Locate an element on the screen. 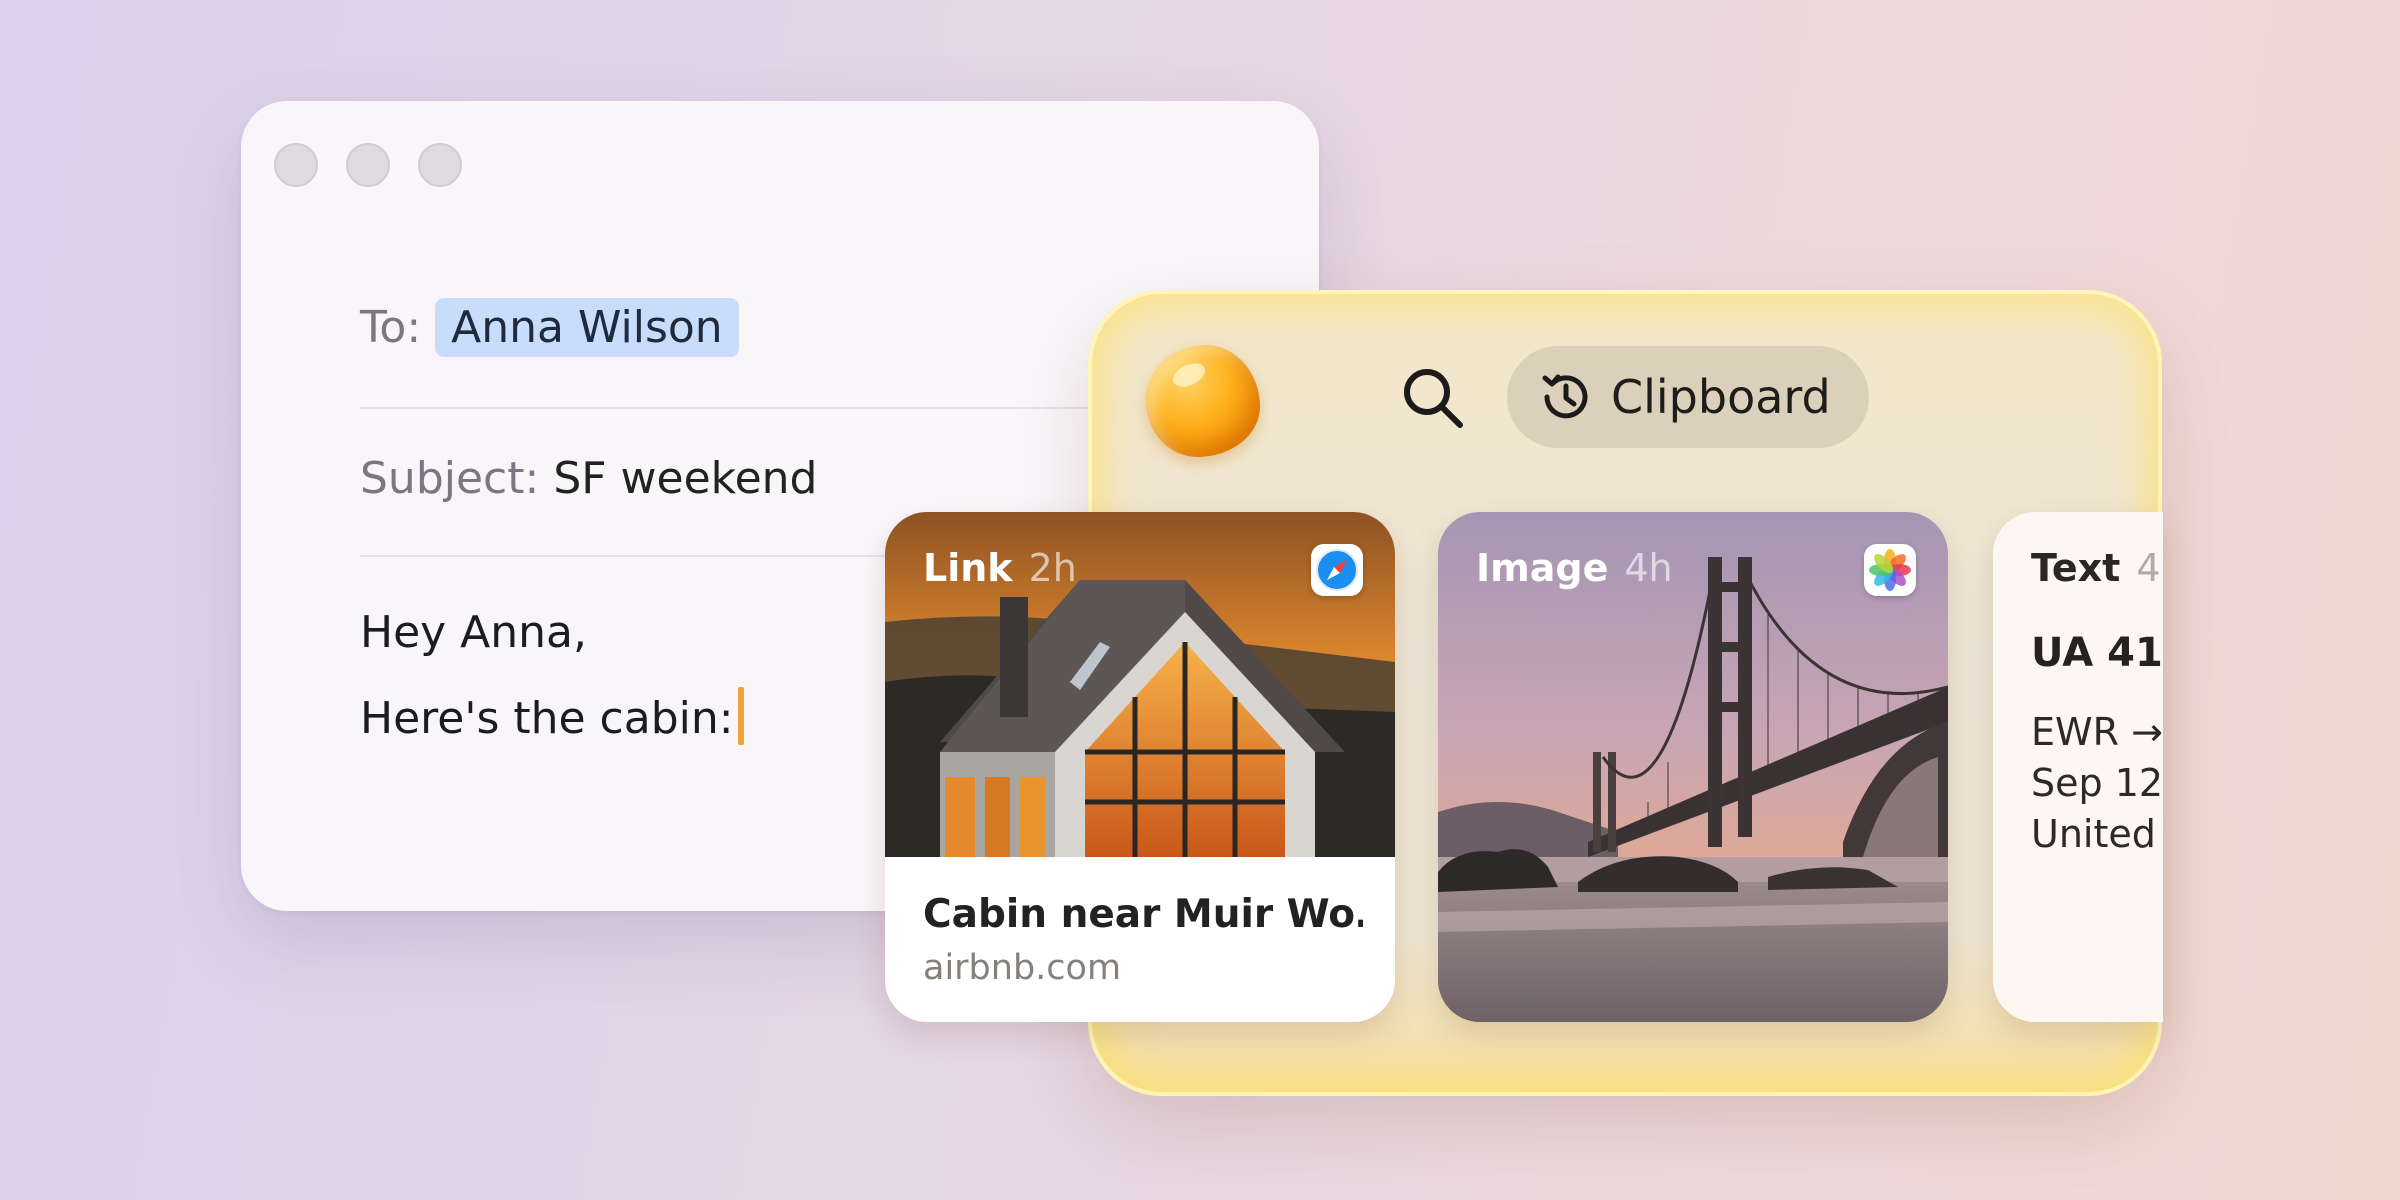 The height and width of the screenshot is (1200, 2400). safari-icon is located at coordinates (1337, 570).